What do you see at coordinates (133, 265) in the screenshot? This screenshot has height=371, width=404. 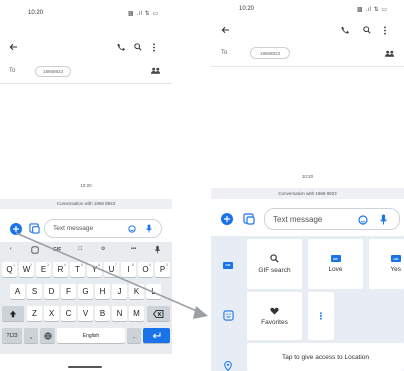 I see `key-i-hint: 8` at bounding box center [133, 265].